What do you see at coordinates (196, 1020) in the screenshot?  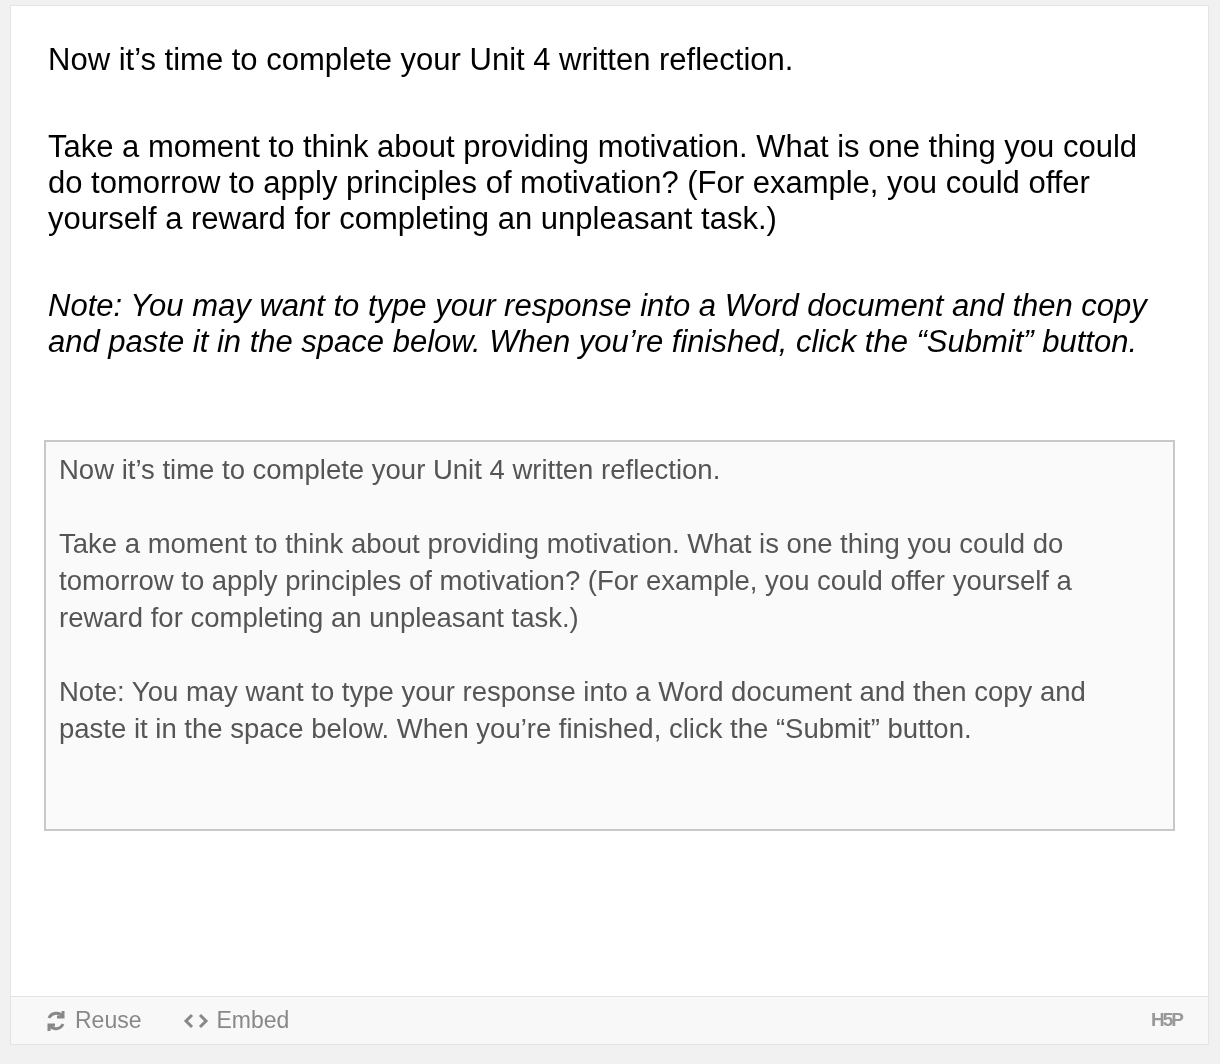 I see `code-icon` at bounding box center [196, 1020].